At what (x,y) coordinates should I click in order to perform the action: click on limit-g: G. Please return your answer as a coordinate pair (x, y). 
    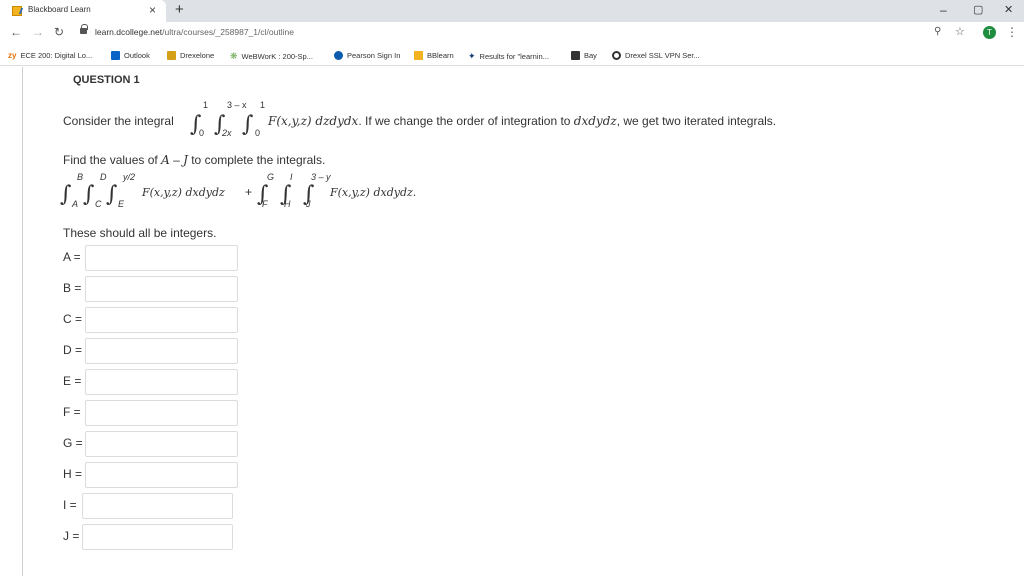
    Looking at the image, I should click on (271, 177).